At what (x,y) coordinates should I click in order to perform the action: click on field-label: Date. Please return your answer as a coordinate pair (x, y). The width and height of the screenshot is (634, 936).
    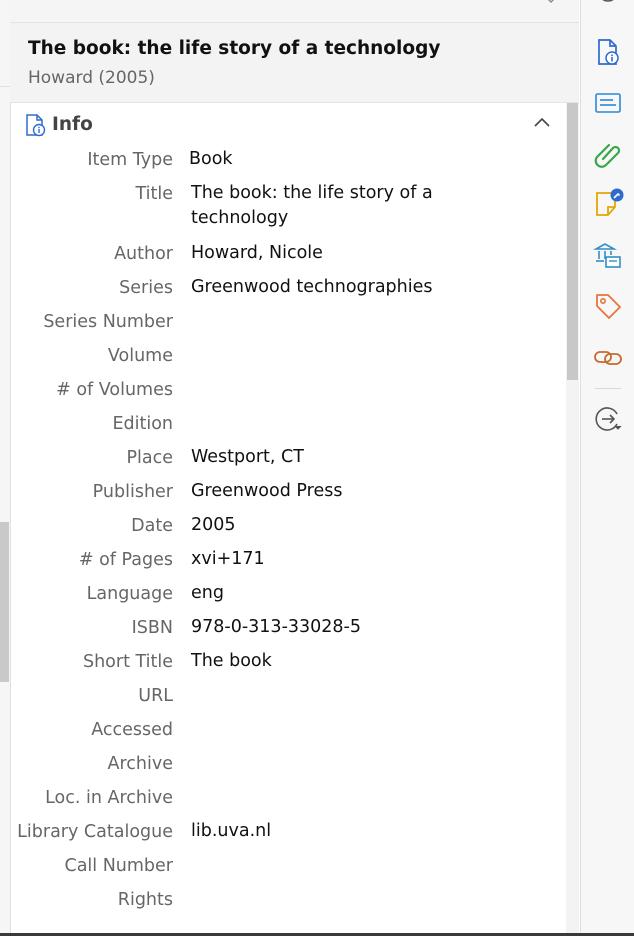
    Looking at the image, I should click on (152, 526).